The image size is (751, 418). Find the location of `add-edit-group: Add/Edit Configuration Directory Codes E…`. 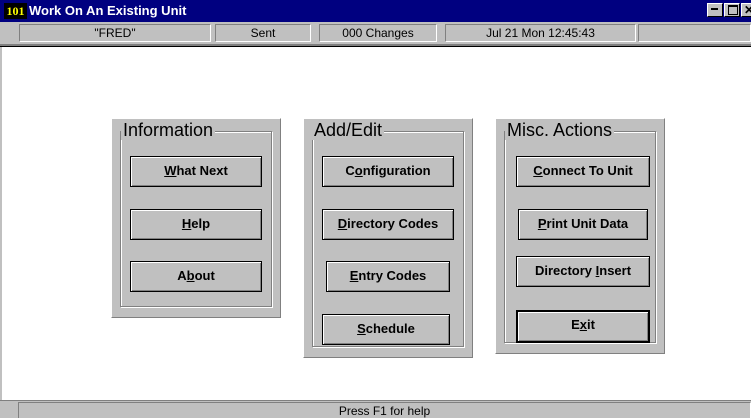

add-edit-group: Add/Edit Configuration Directory Codes E… is located at coordinates (388, 238).